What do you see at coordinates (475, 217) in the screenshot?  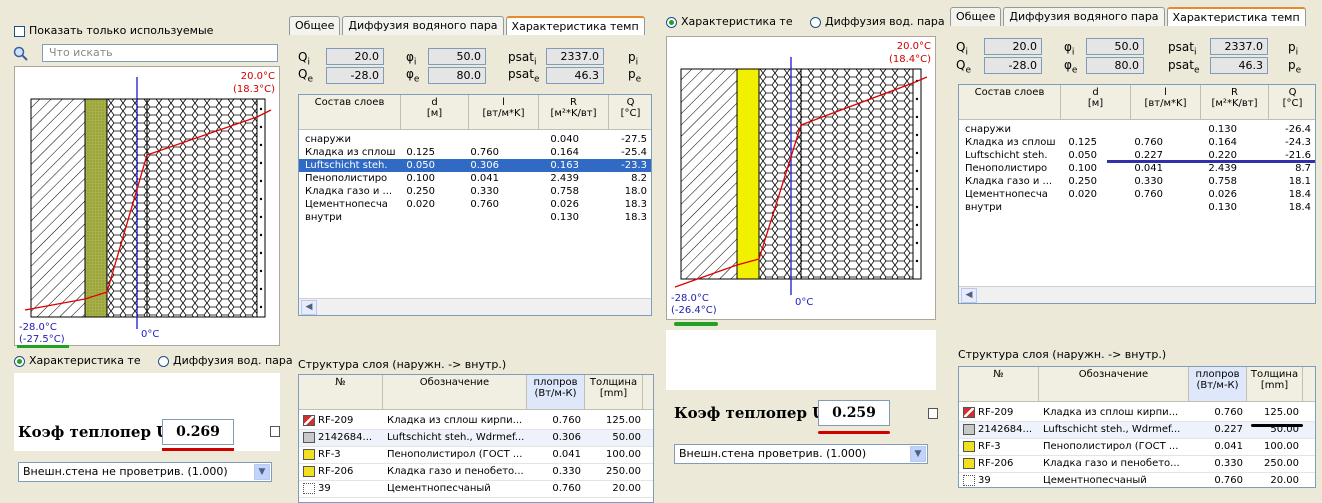 I see `table-row: внутри 0.130 18.3` at bounding box center [475, 217].